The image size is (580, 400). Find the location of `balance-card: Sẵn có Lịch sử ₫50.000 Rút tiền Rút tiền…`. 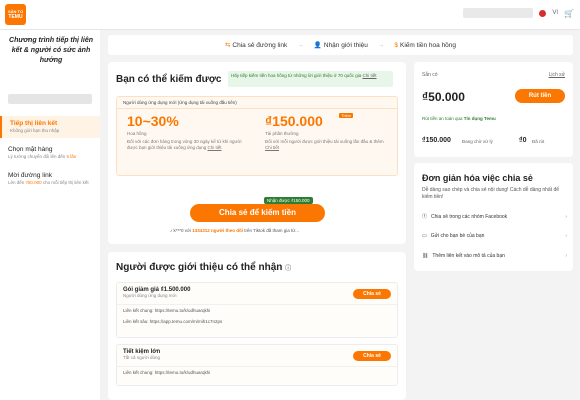

balance-card: Sẵn có Lịch sử ₫50.000 Rút tiền Rút tiền… is located at coordinates (493, 109).